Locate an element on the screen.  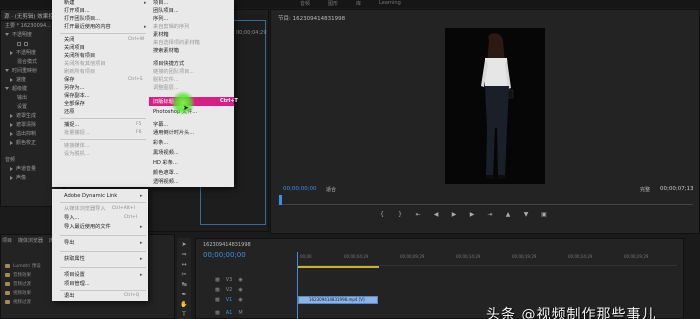
mute-icon: M is located at coordinates (240, 313).